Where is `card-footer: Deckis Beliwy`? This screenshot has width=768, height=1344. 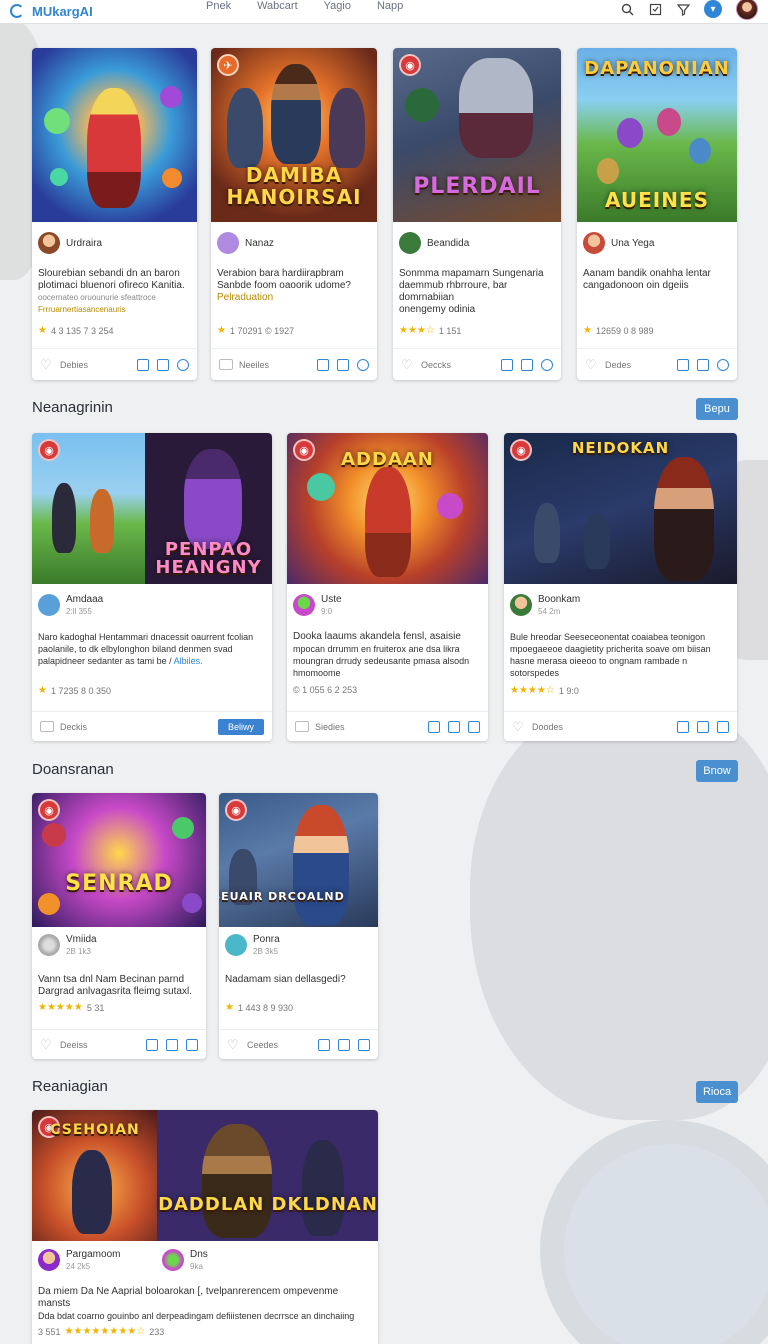 card-footer: Deckis Beliwy is located at coordinates (152, 726).